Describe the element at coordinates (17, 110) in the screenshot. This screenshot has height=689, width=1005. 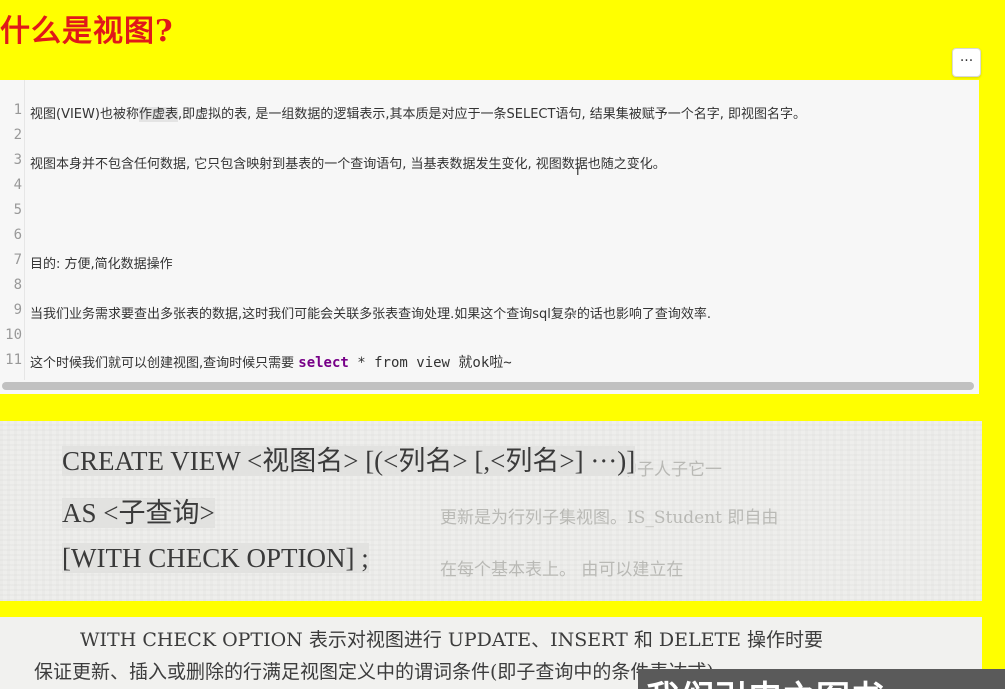
I see `line-number: 1` at that location.